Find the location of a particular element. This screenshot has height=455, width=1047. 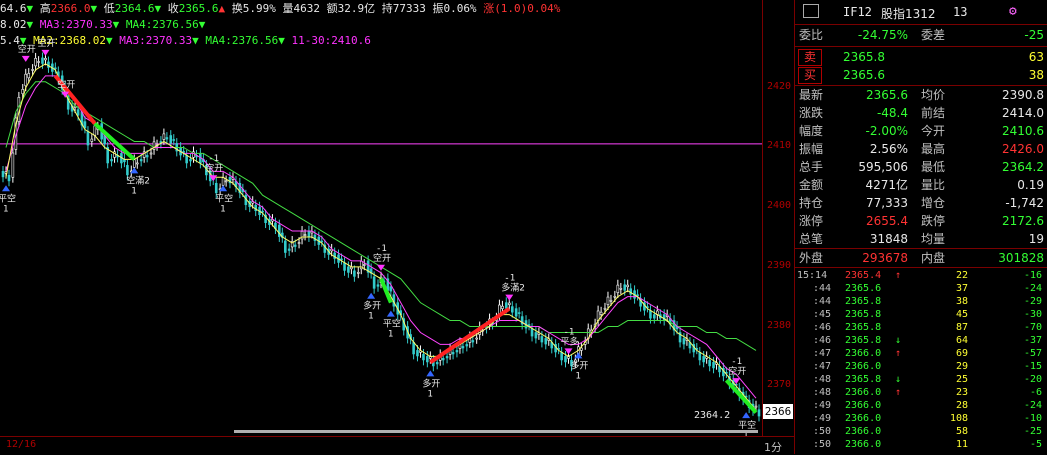

trend-segment is located at coordinates (470, 335).